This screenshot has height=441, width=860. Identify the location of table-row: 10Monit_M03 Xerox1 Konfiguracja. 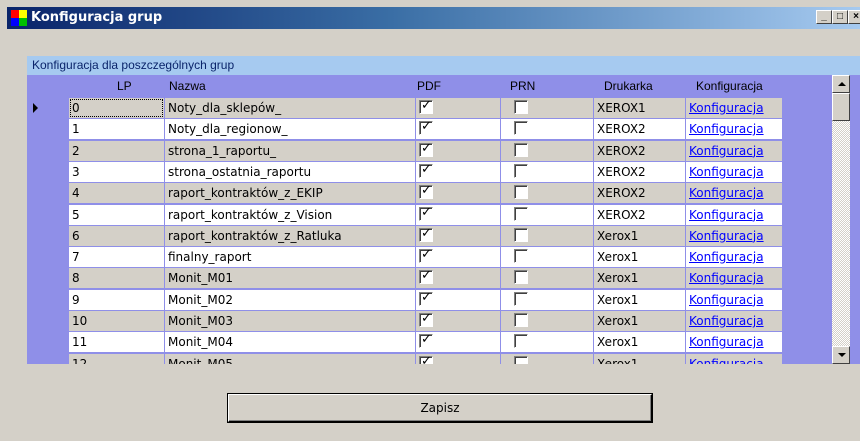
(451, 321).